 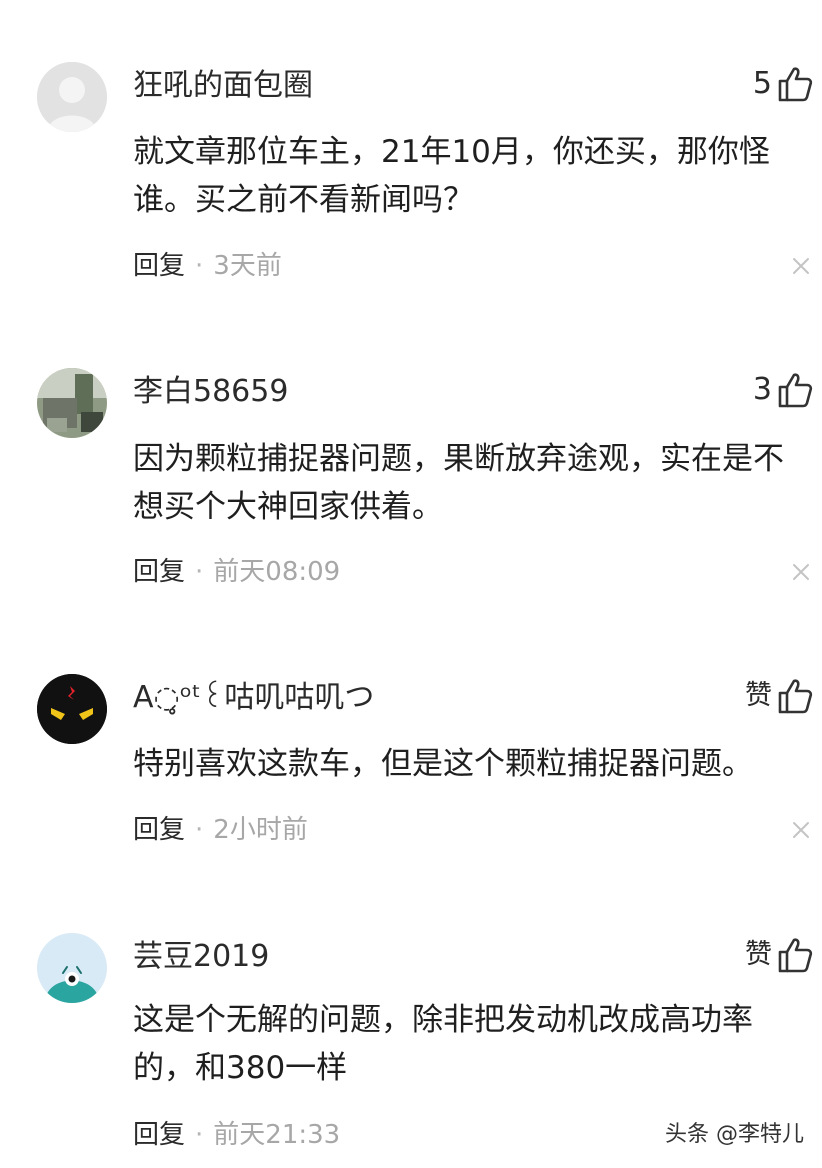 What do you see at coordinates (277, 572) in the screenshot?
I see `comment-time: 前天08:09` at bounding box center [277, 572].